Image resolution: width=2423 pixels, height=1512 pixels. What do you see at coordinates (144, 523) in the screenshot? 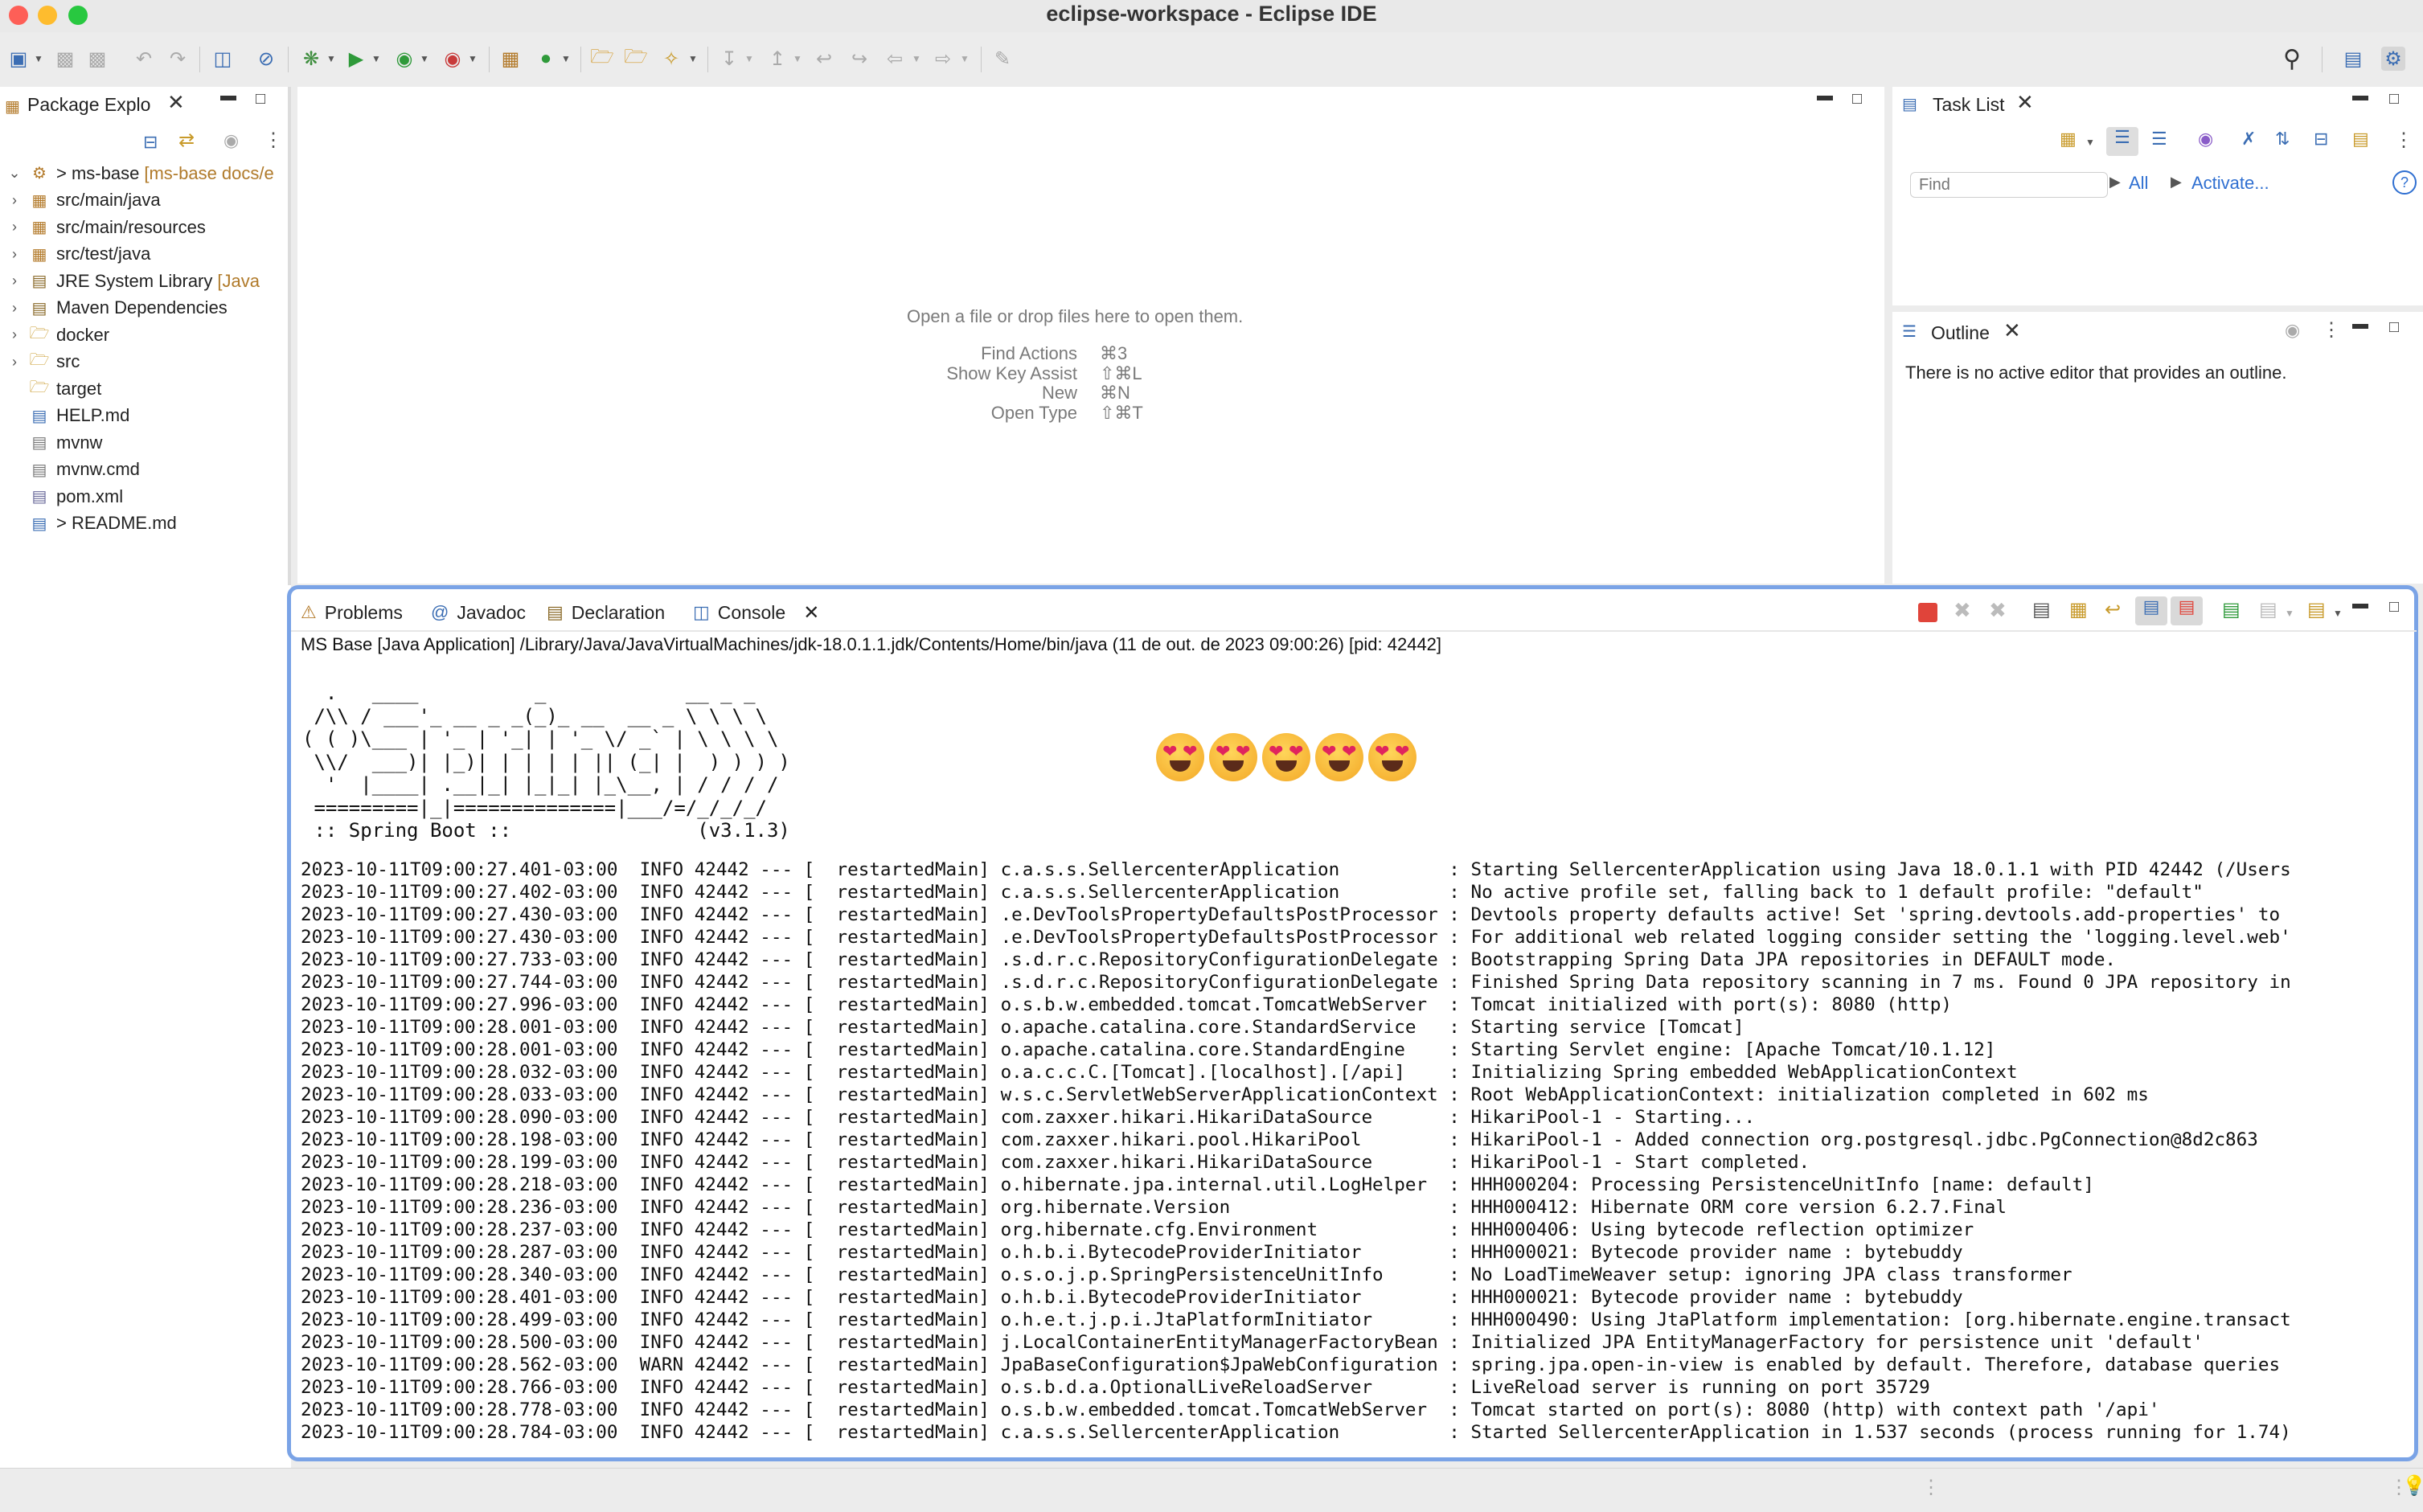
I see `tree-item: ▤ > README.md` at bounding box center [144, 523].